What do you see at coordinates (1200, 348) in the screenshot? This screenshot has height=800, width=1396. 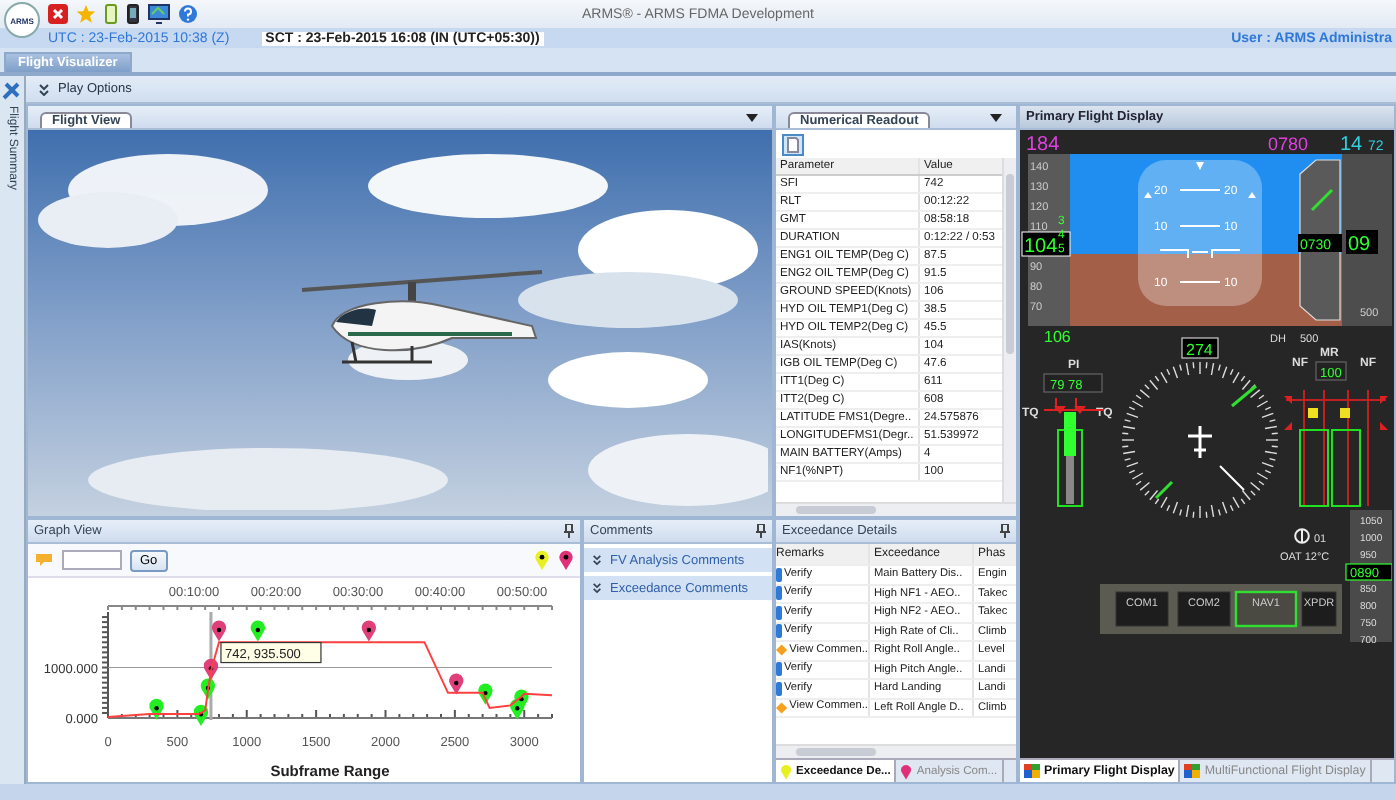 I see `heading-readout: 274` at bounding box center [1200, 348].